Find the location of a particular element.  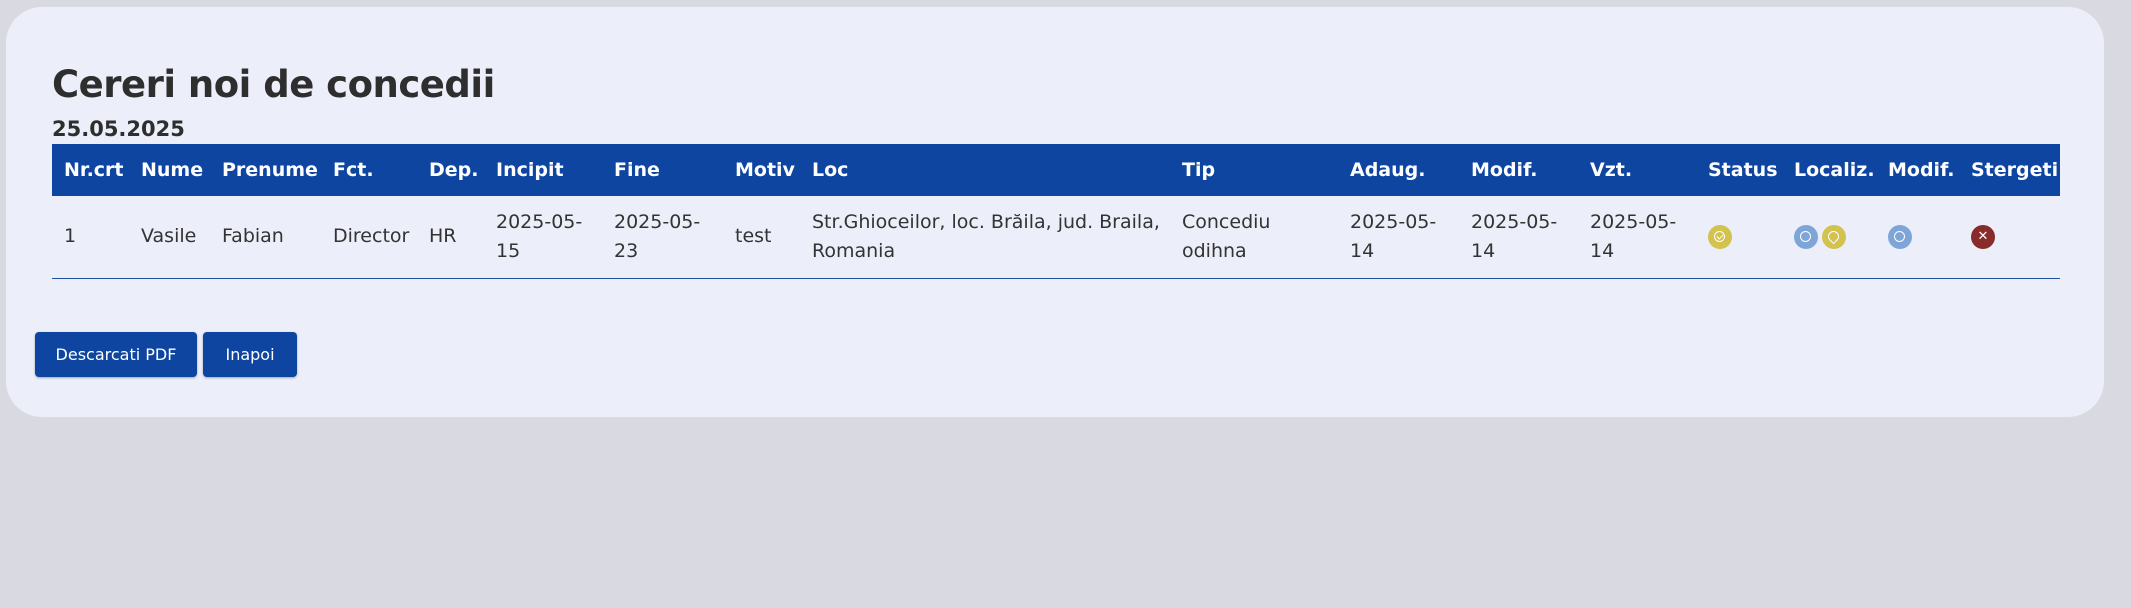

cell-fct: Director is located at coordinates (371, 236).